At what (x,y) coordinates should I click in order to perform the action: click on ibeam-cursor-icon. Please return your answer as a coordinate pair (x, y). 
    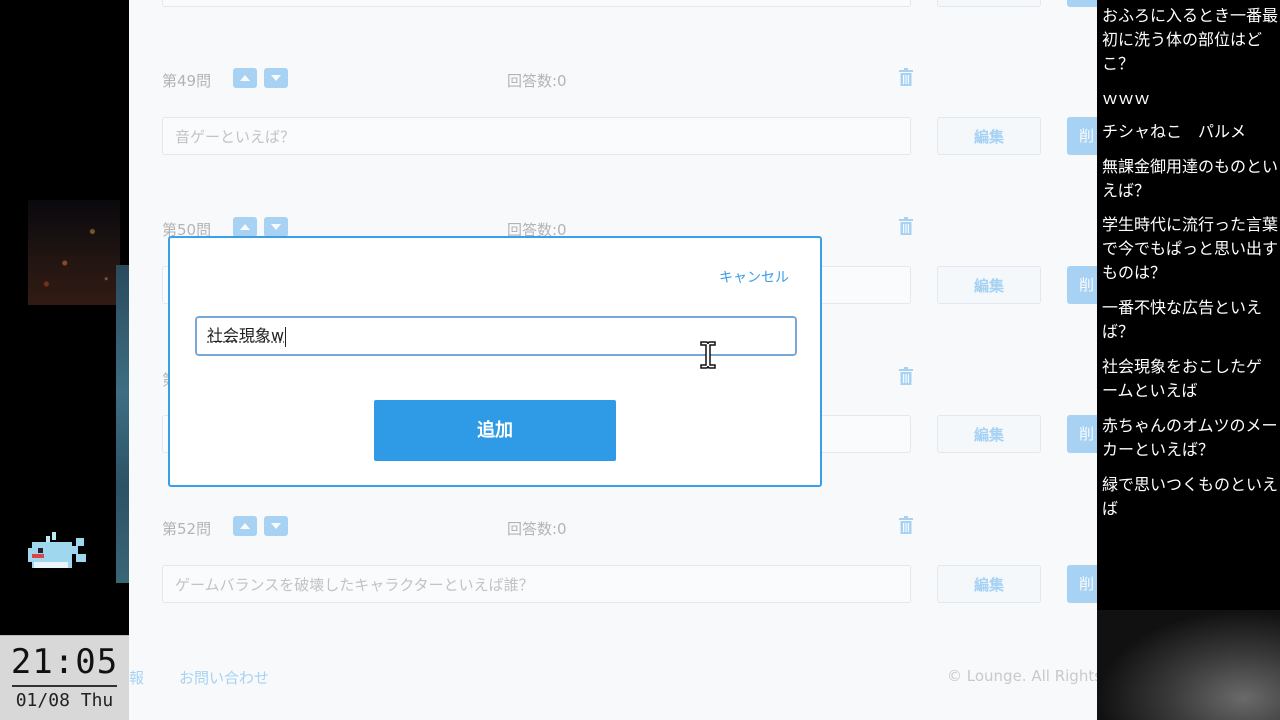
    Looking at the image, I should click on (708, 355).